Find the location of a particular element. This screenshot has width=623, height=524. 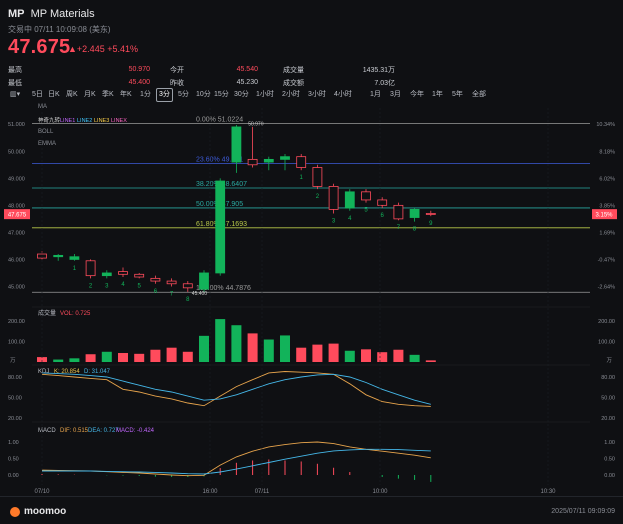

price-tick-5: 46.000 is located at coordinates (16, 260).